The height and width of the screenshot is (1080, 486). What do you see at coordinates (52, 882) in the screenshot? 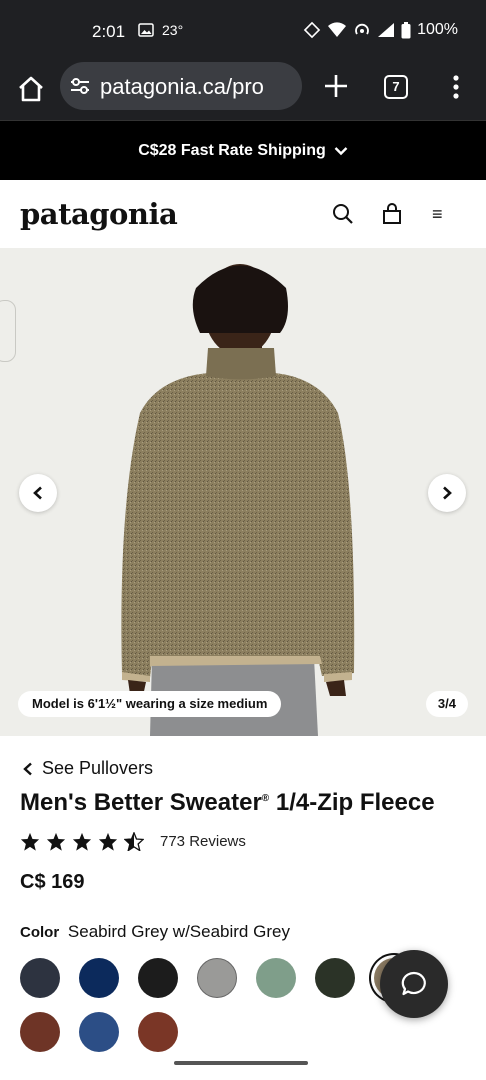
I see `product-price: C$ 169` at bounding box center [52, 882].